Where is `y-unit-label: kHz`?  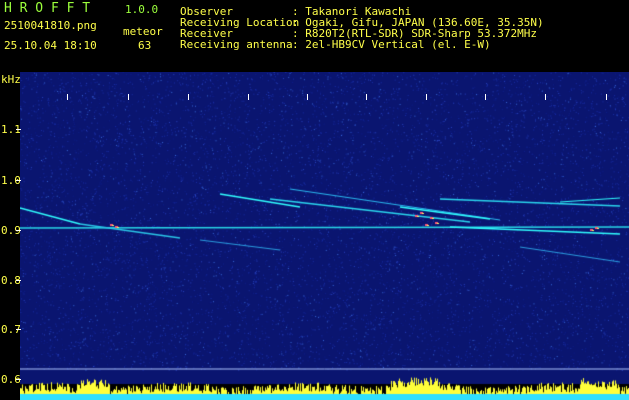 y-unit-label: kHz is located at coordinates (11, 79).